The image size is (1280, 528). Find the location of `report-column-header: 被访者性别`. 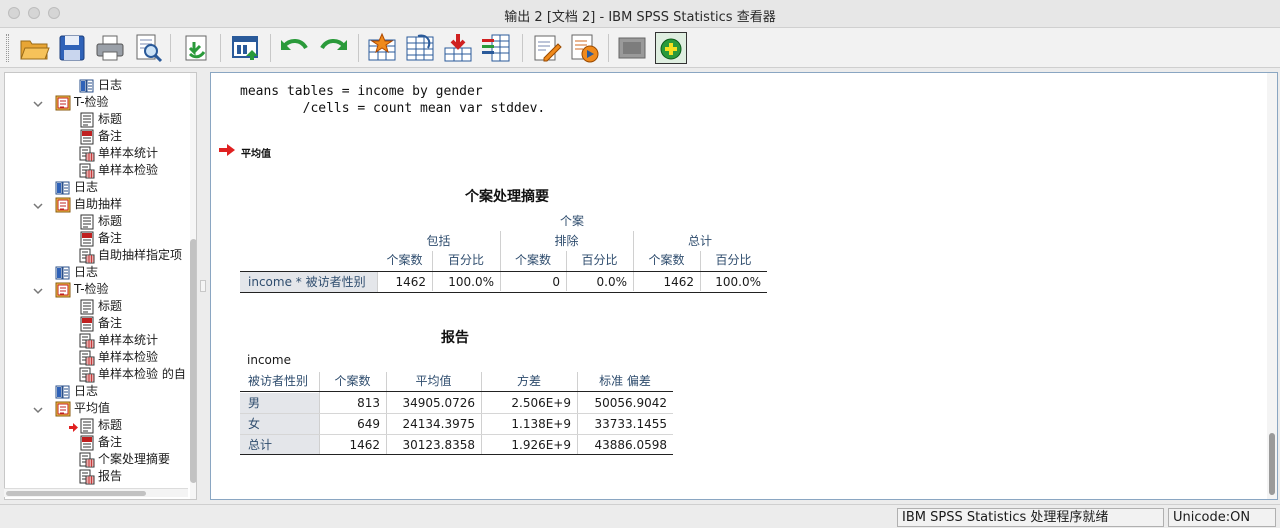

report-column-header: 被访者性别 is located at coordinates (278, 381).